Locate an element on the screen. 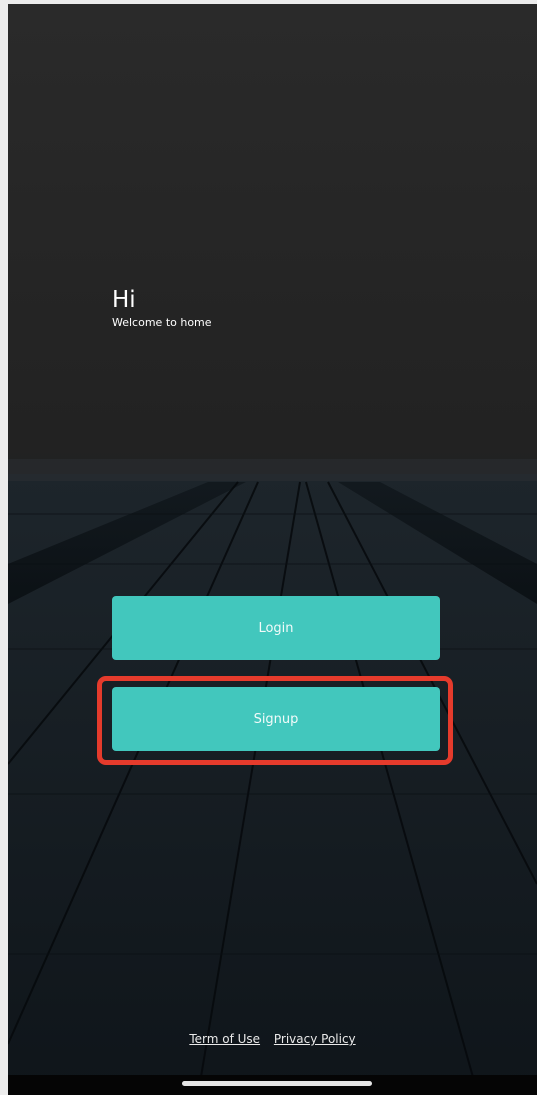 The height and width of the screenshot is (1095, 537). terms-of-use-link: Term of Use is located at coordinates (224, 1039).